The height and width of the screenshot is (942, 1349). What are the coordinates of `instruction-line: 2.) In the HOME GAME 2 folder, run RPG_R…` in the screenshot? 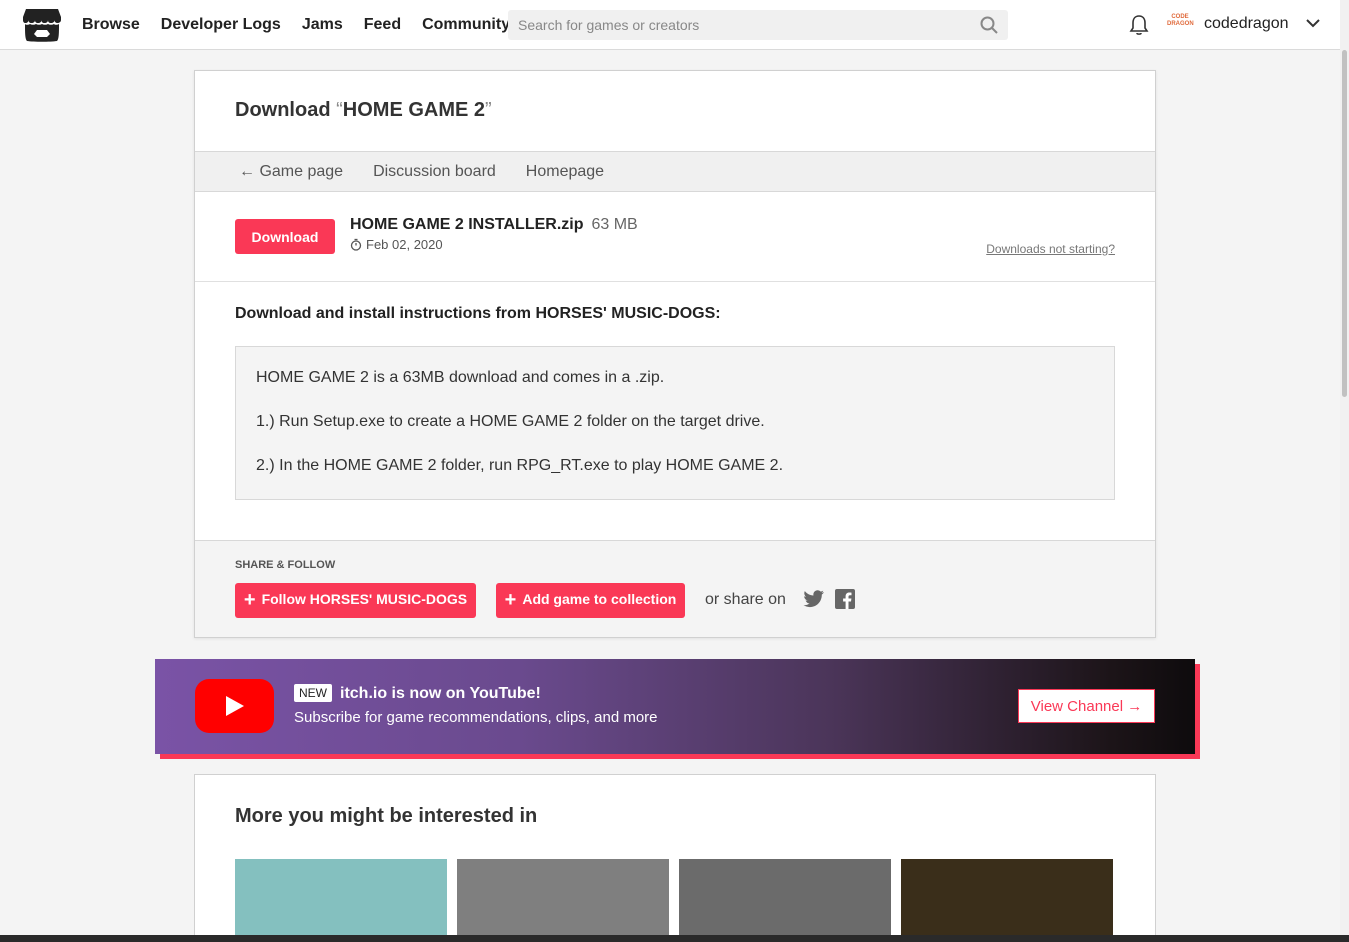 It's located at (520, 465).